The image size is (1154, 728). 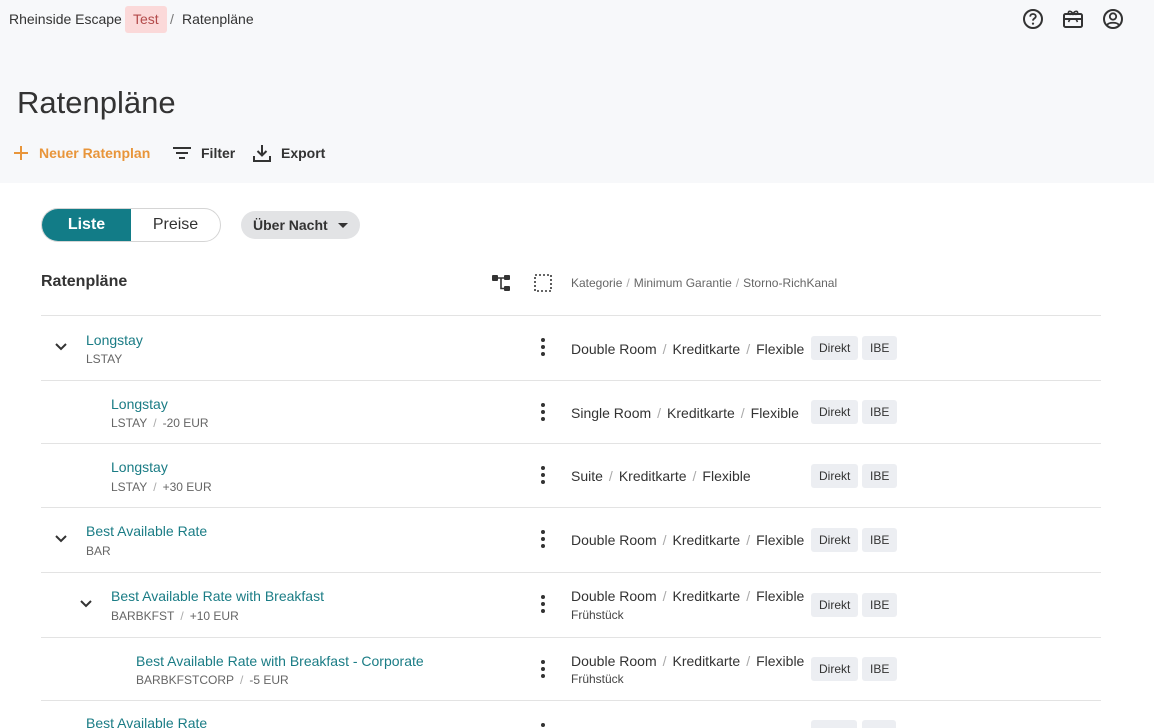 What do you see at coordinates (218, 153) in the screenshot?
I see `filter-label: Filter` at bounding box center [218, 153].